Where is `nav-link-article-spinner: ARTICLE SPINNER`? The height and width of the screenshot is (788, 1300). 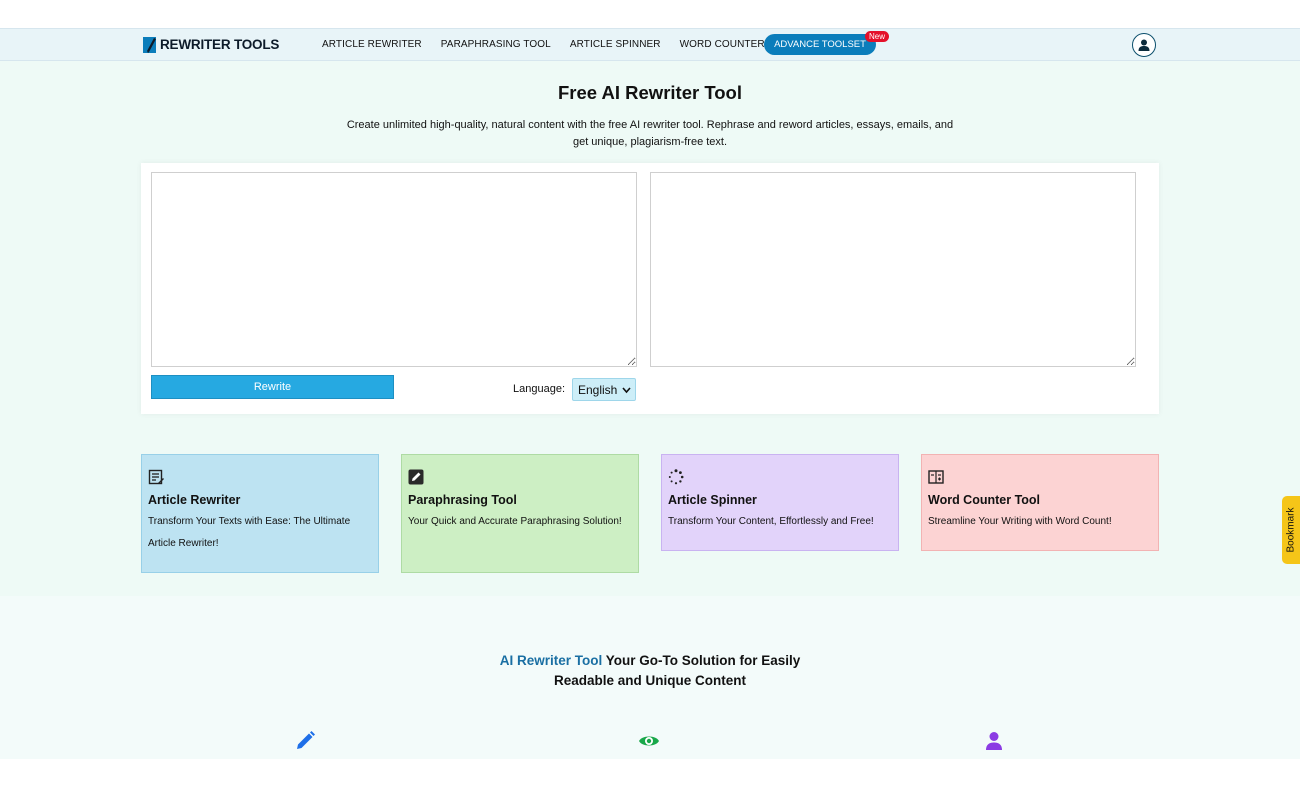
nav-link-article-spinner: ARTICLE SPINNER is located at coordinates (615, 44).